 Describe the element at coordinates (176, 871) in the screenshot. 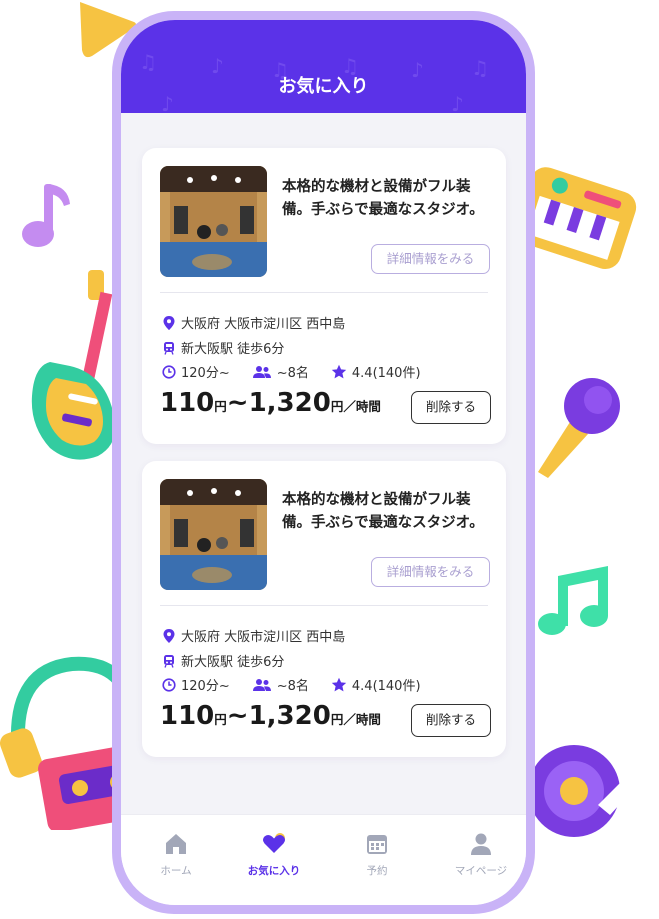

I see `tab-label: ホーム` at that location.